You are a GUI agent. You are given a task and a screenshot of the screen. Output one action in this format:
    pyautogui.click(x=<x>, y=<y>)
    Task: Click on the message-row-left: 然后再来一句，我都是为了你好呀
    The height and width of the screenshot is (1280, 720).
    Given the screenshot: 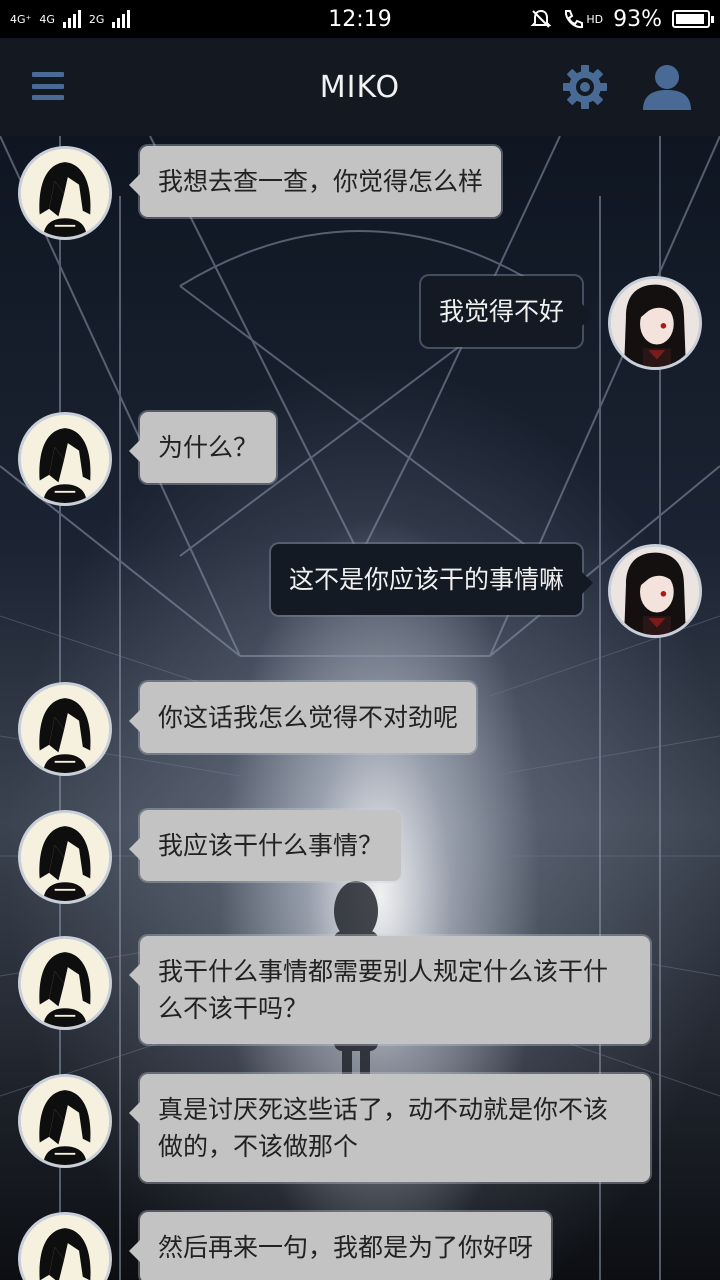 What is the action you would take?
    pyautogui.click(x=360, y=1246)
    